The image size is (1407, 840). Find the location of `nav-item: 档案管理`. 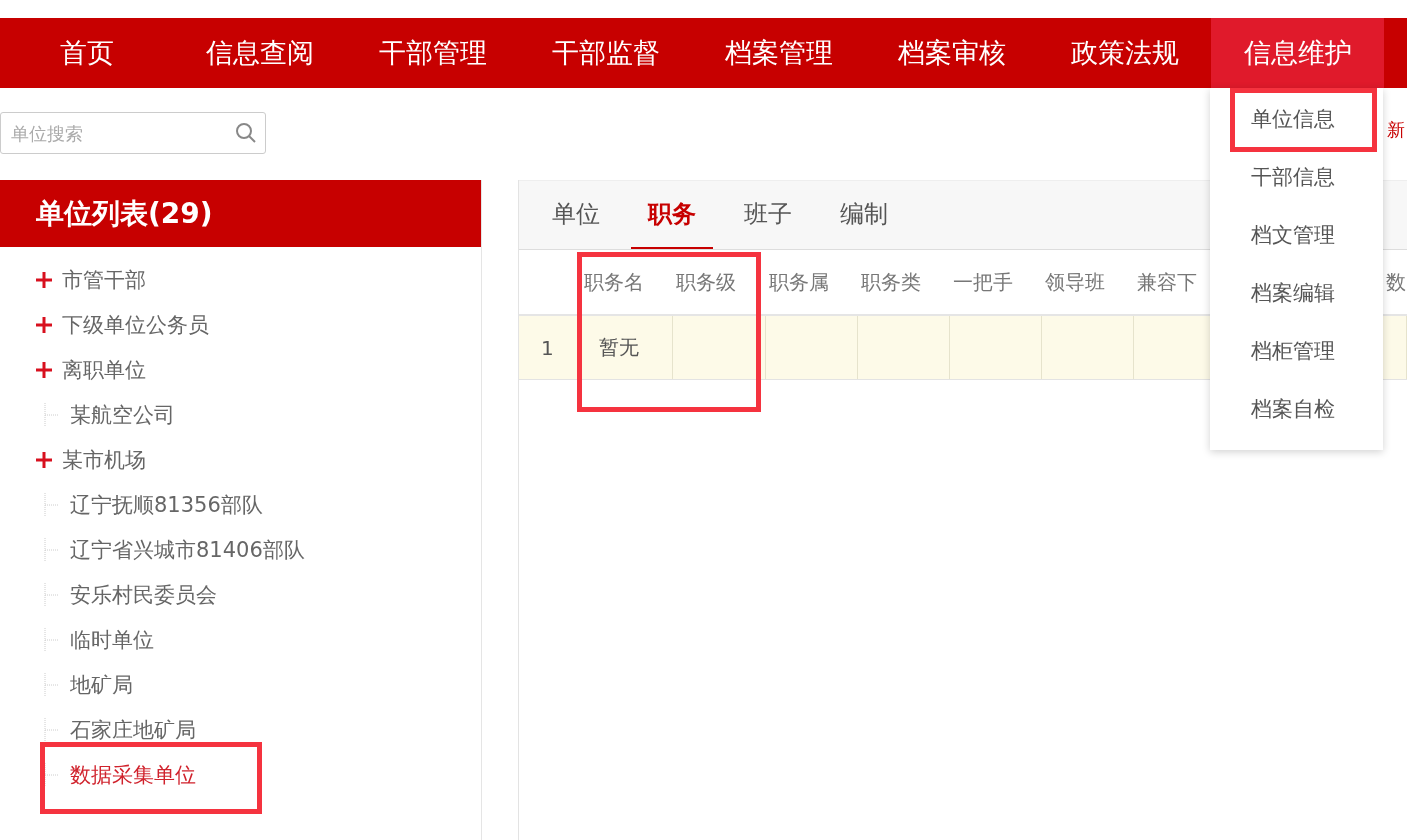

nav-item: 档案管理 is located at coordinates (778, 53).